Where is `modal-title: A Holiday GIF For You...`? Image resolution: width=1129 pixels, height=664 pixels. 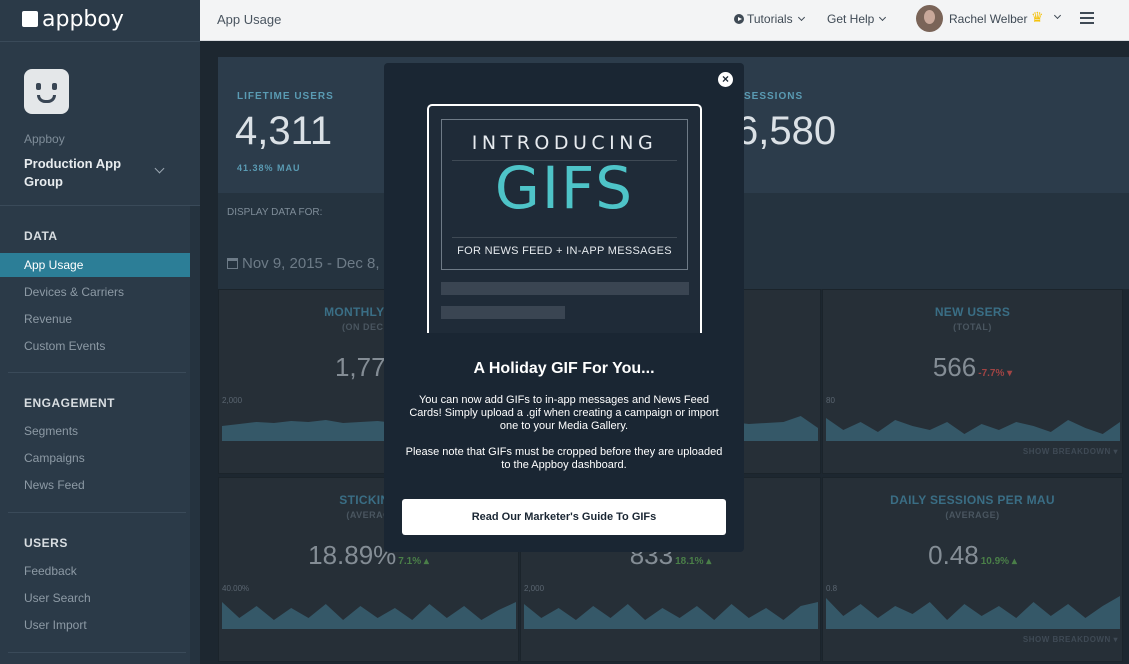
modal-title: A Holiday GIF For You... is located at coordinates (564, 368).